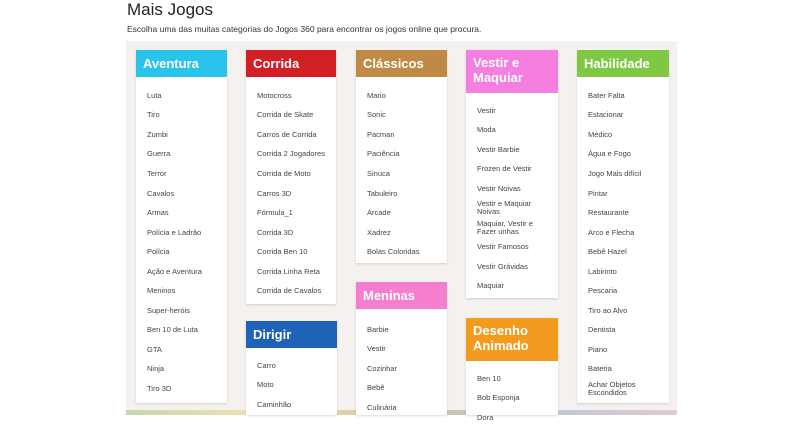 The height and width of the screenshot is (428, 800). Describe the element at coordinates (185, 155) in the screenshot. I see `game-link: Guerra` at that location.